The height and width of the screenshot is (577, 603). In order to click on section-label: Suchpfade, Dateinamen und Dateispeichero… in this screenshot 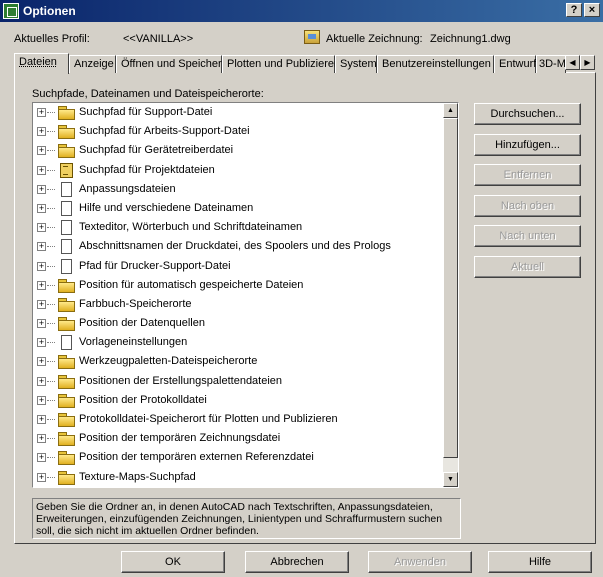, I will do `click(148, 94)`.